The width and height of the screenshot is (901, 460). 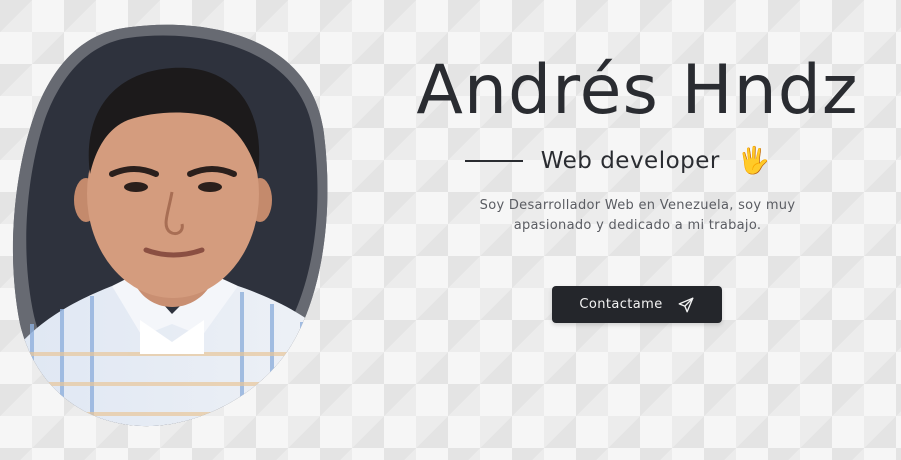 What do you see at coordinates (637, 90) in the screenshot?
I see `profile-name: Andrés Hndz` at bounding box center [637, 90].